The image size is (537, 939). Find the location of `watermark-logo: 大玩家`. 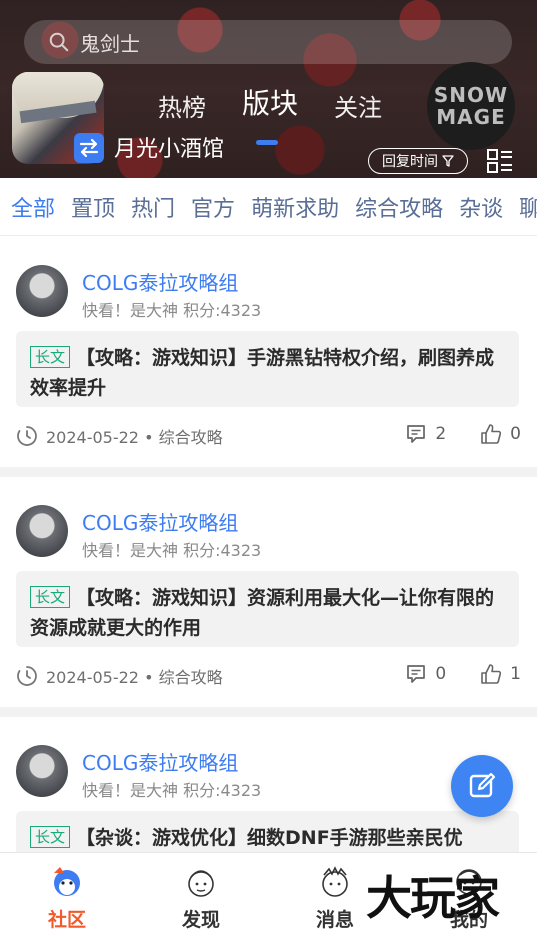

watermark-logo: 大玩家 is located at coordinates (433, 898).